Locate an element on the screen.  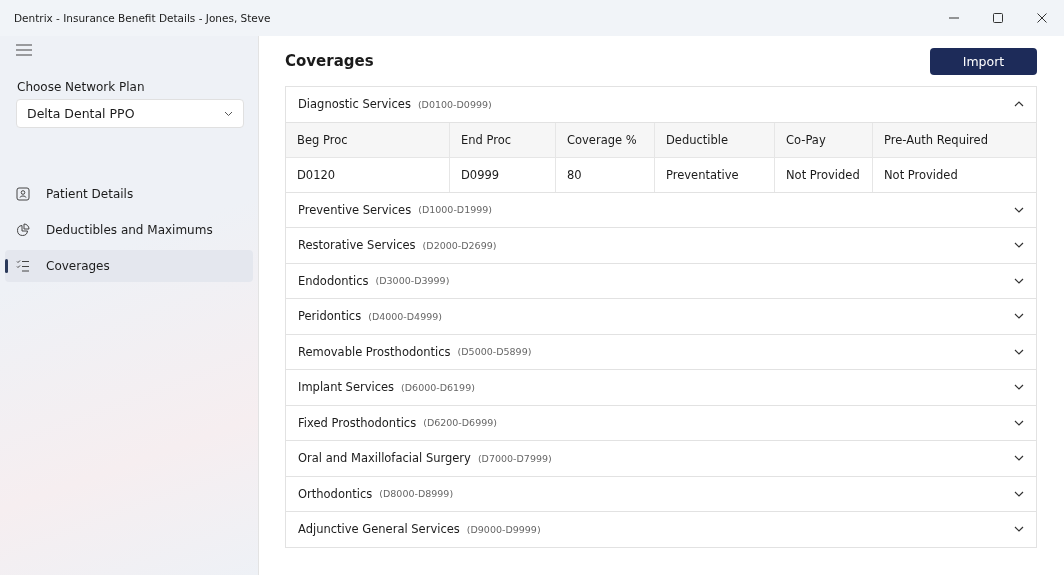
section-title: Preventive Services is located at coordinates (355, 209).